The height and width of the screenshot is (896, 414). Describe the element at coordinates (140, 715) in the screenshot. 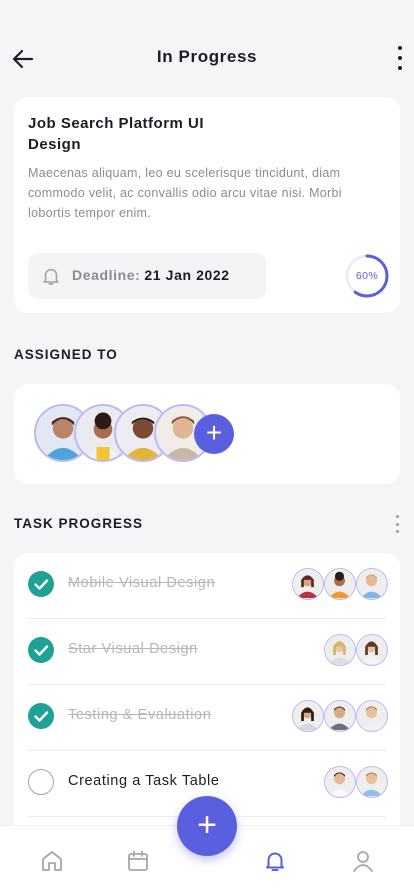

I see `task-label: Testing & Evaluation` at that location.